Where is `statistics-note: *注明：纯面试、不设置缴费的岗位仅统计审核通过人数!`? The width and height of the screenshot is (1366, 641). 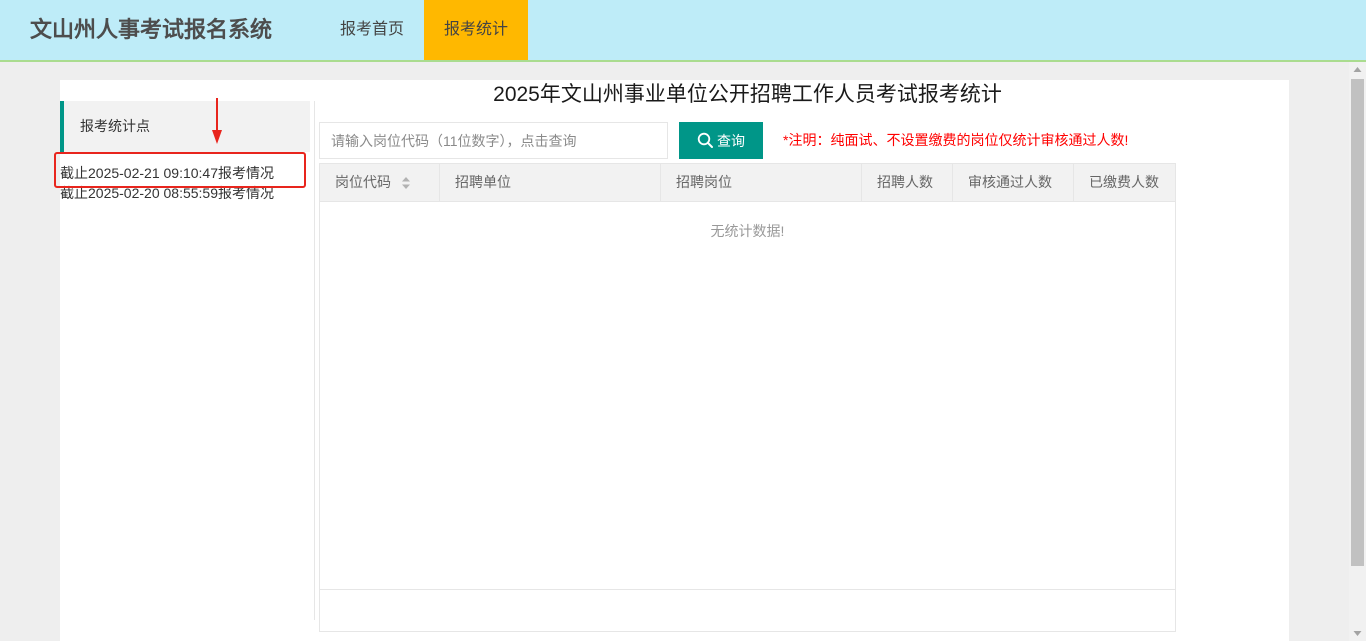 statistics-note: *注明：纯面试、不设置缴费的岗位仅统计审核通过人数! is located at coordinates (956, 140).